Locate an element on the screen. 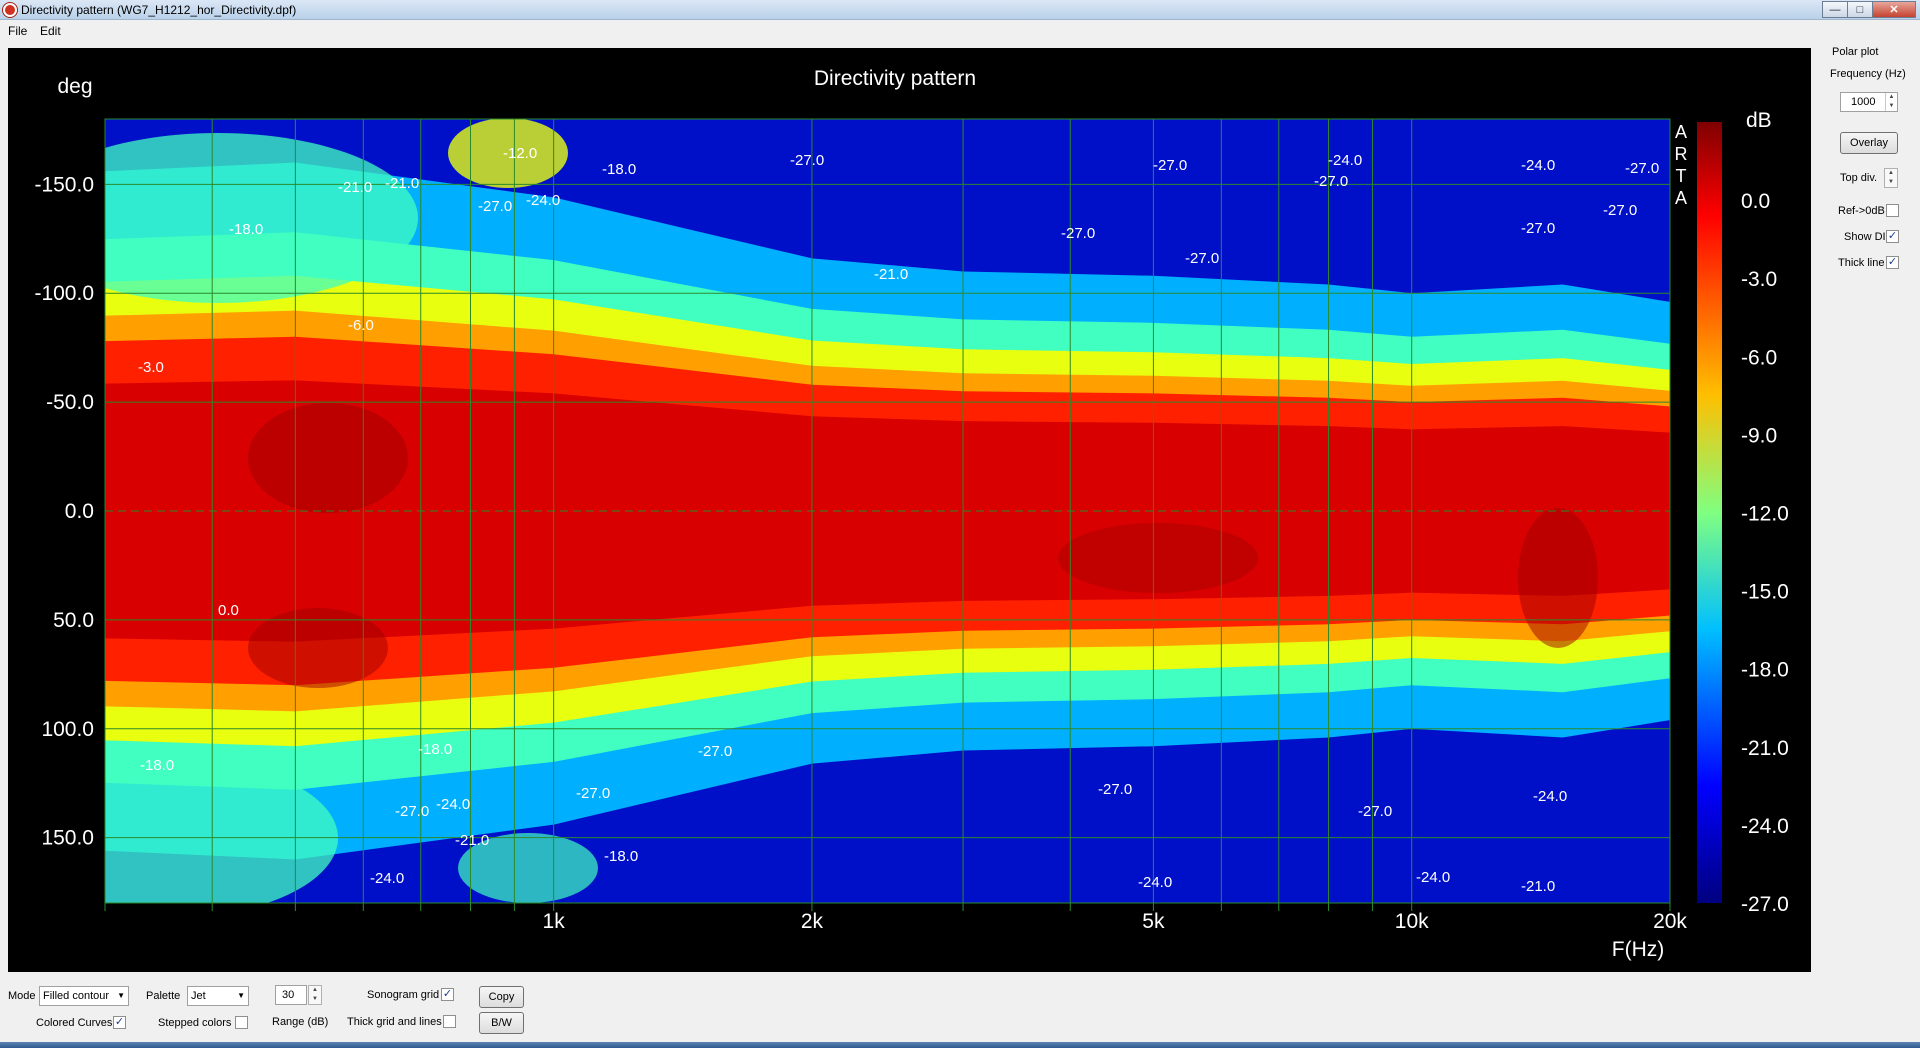 This screenshot has width=1920, height=1048. lowfreq-patch-top is located at coordinates (261, 218).